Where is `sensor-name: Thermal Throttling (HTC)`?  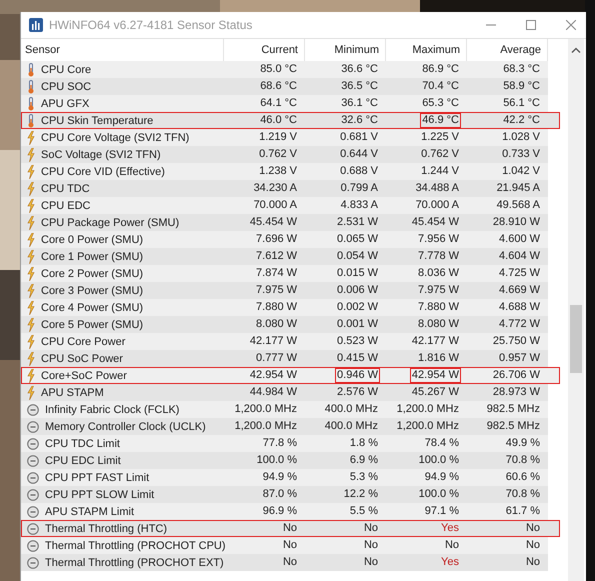
sensor-name: Thermal Throttling (HTC) is located at coordinates (106, 528).